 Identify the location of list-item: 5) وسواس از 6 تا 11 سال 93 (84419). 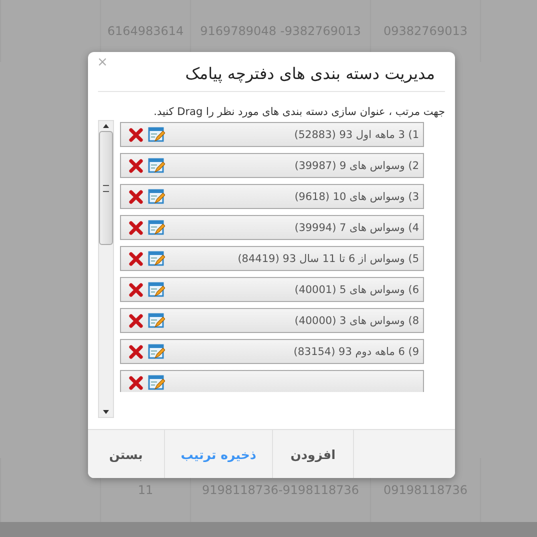
(272, 258).